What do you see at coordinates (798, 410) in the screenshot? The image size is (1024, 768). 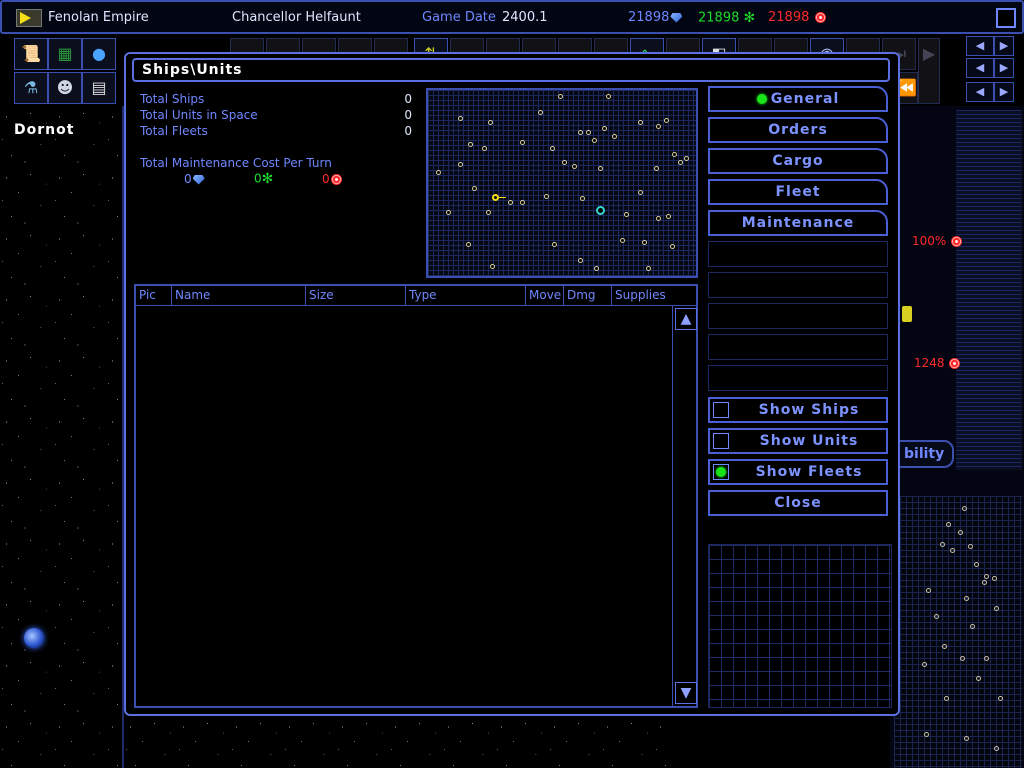 I see `show-ships-checkbox: Show Ships` at bounding box center [798, 410].